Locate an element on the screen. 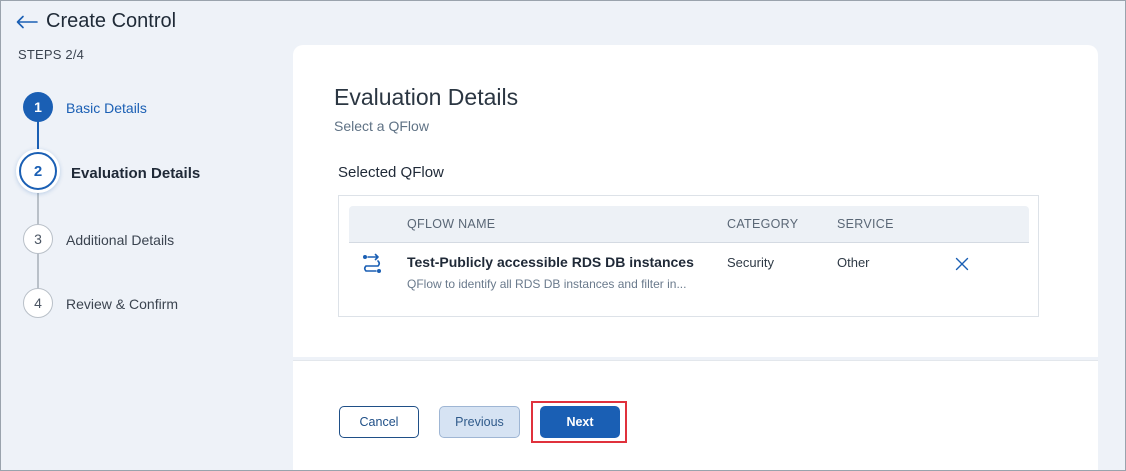 The image size is (1126, 471). page-header: Create Control is located at coordinates (96, 21).